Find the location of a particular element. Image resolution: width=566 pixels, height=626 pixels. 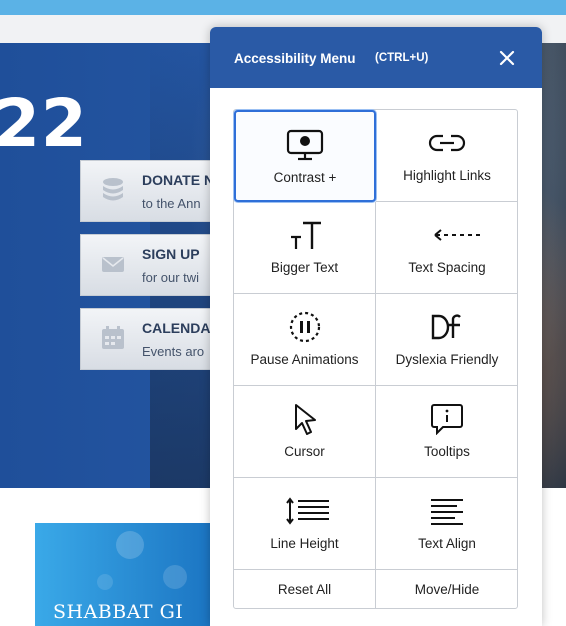

bigger-text-tile: Bigger Text is located at coordinates (305, 248).